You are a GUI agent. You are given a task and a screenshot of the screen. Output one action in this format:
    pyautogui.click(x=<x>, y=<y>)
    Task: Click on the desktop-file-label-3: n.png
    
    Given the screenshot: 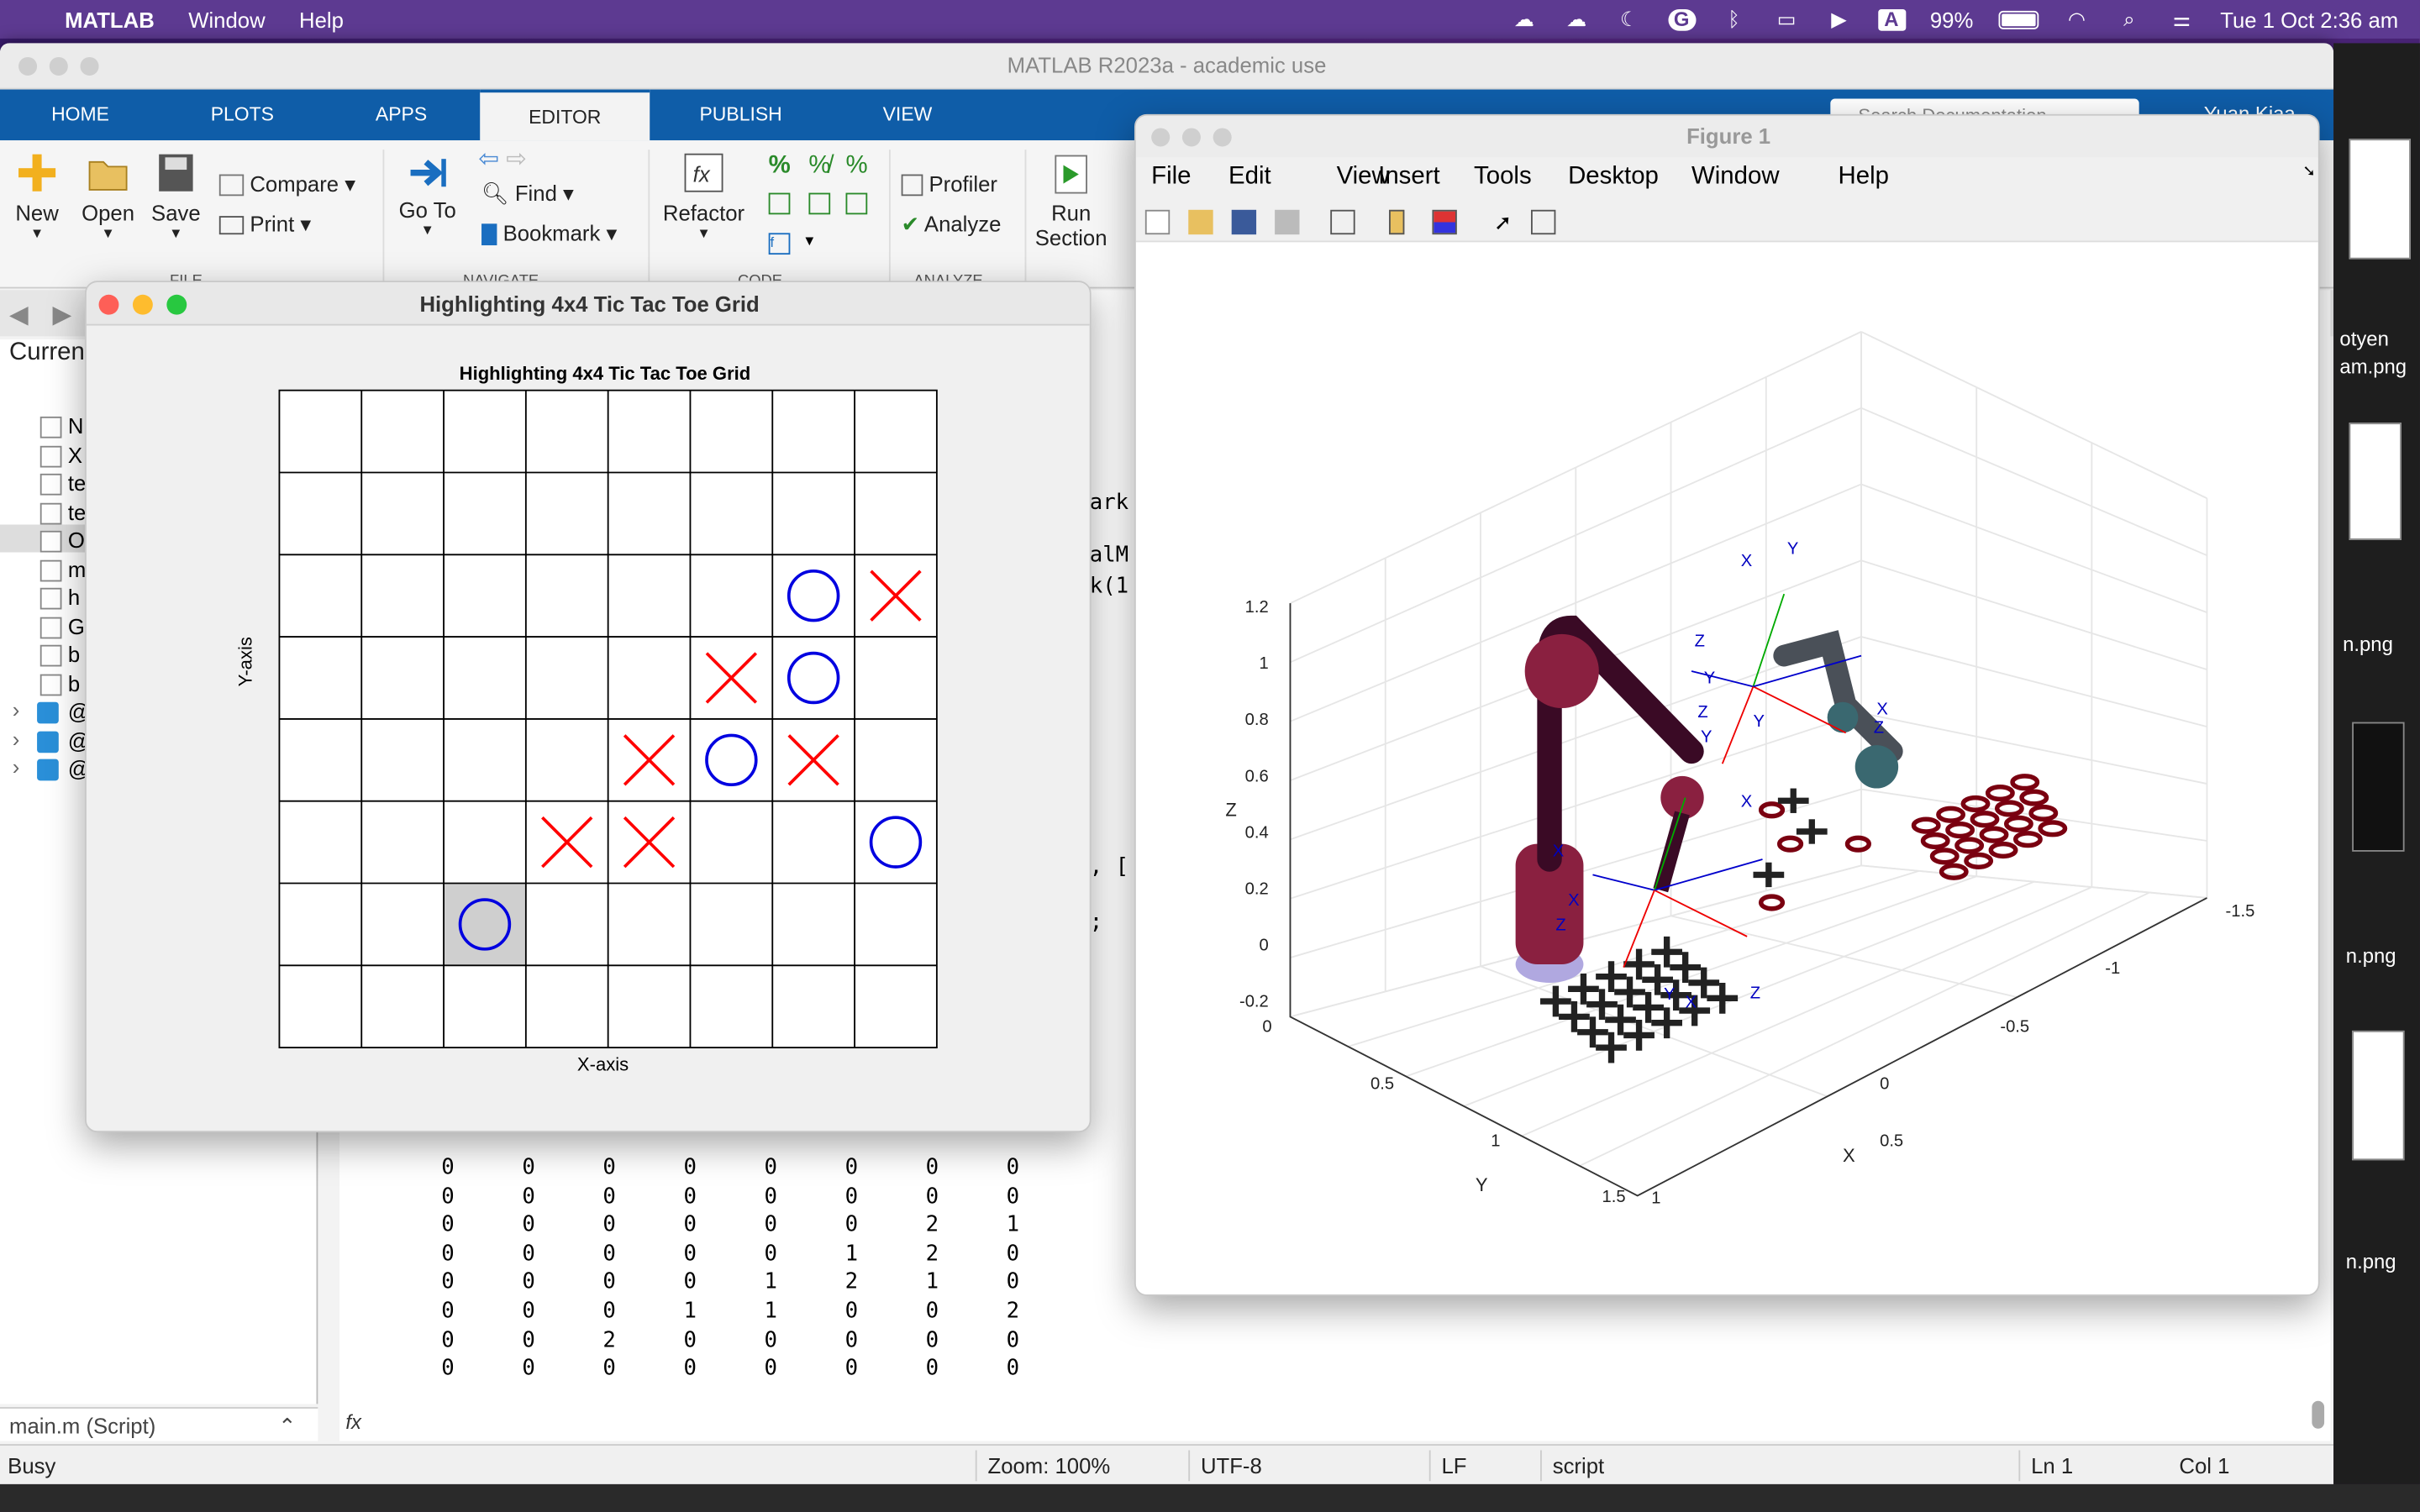 What is the action you would take?
    pyautogui.click(x=2368, y=644)
    